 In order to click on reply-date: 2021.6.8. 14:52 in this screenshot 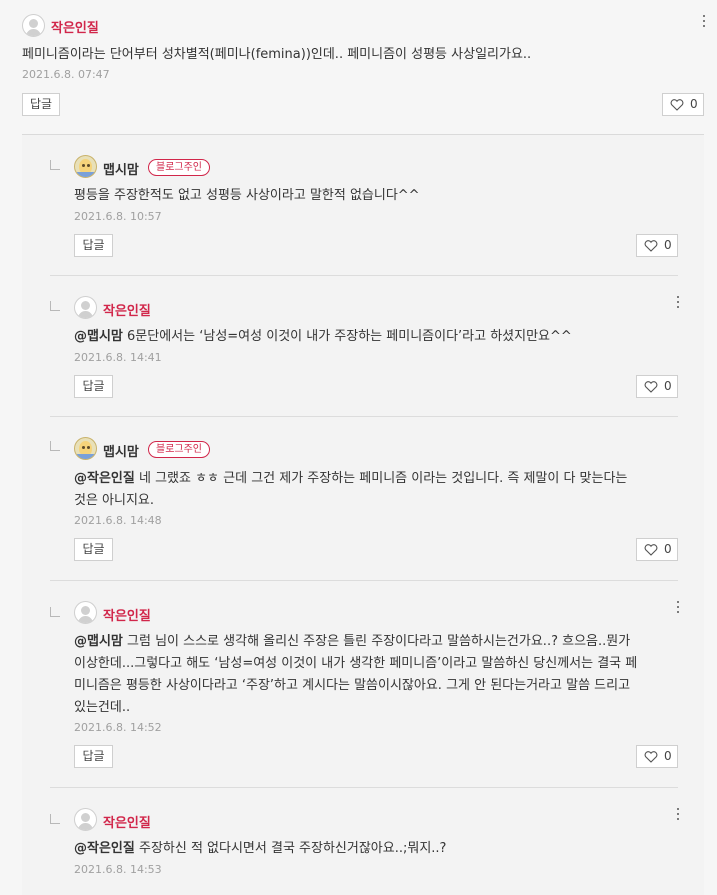, I will do `click(118, 727)`.